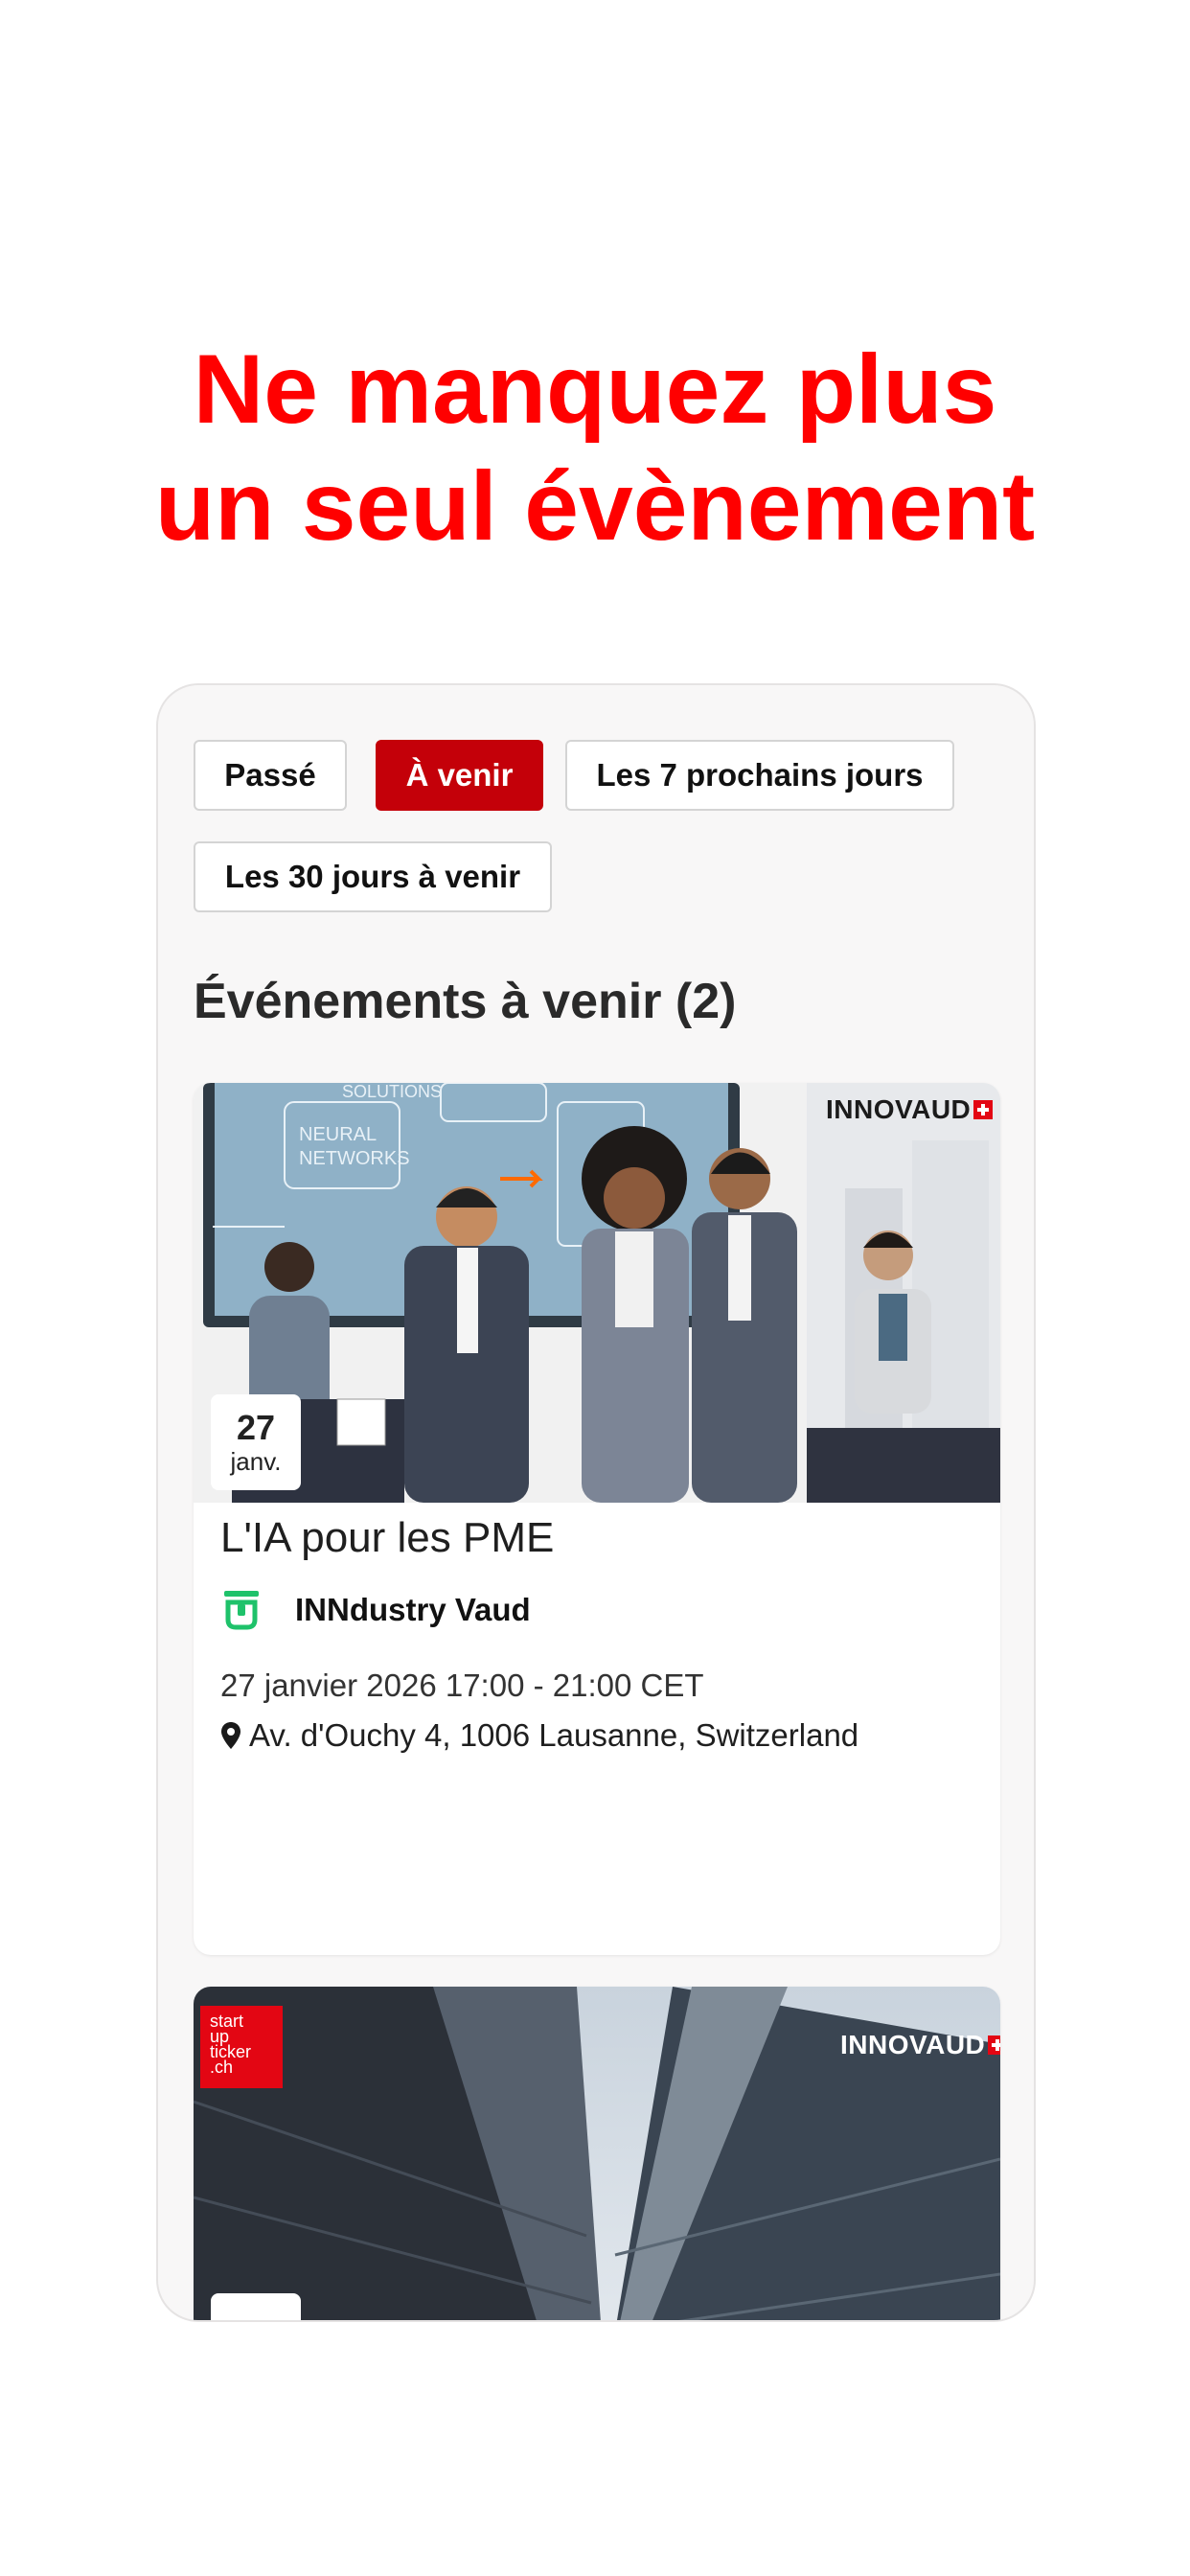  What do you see at coordinates (460, 775) in the screenshot?
I see `filter-chip-upcoming: À venir` at bounding box center [460, 775].